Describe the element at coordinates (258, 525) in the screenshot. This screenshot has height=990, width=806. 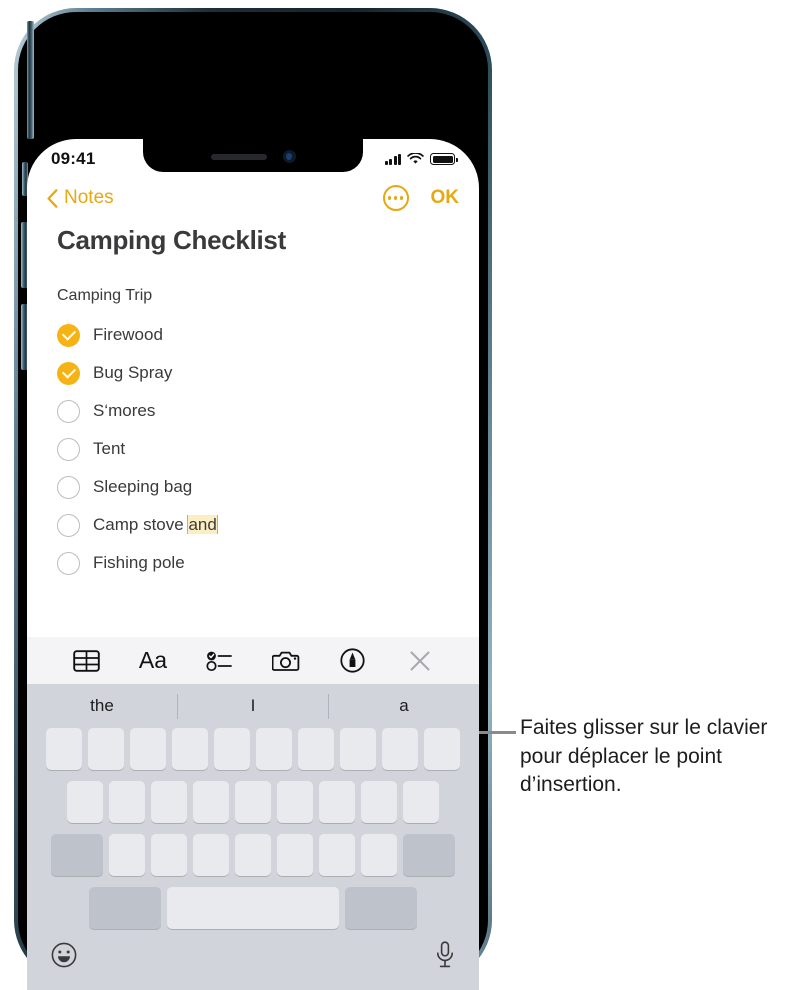
I see `list-item-with-selection: Camp stove and` at that location.